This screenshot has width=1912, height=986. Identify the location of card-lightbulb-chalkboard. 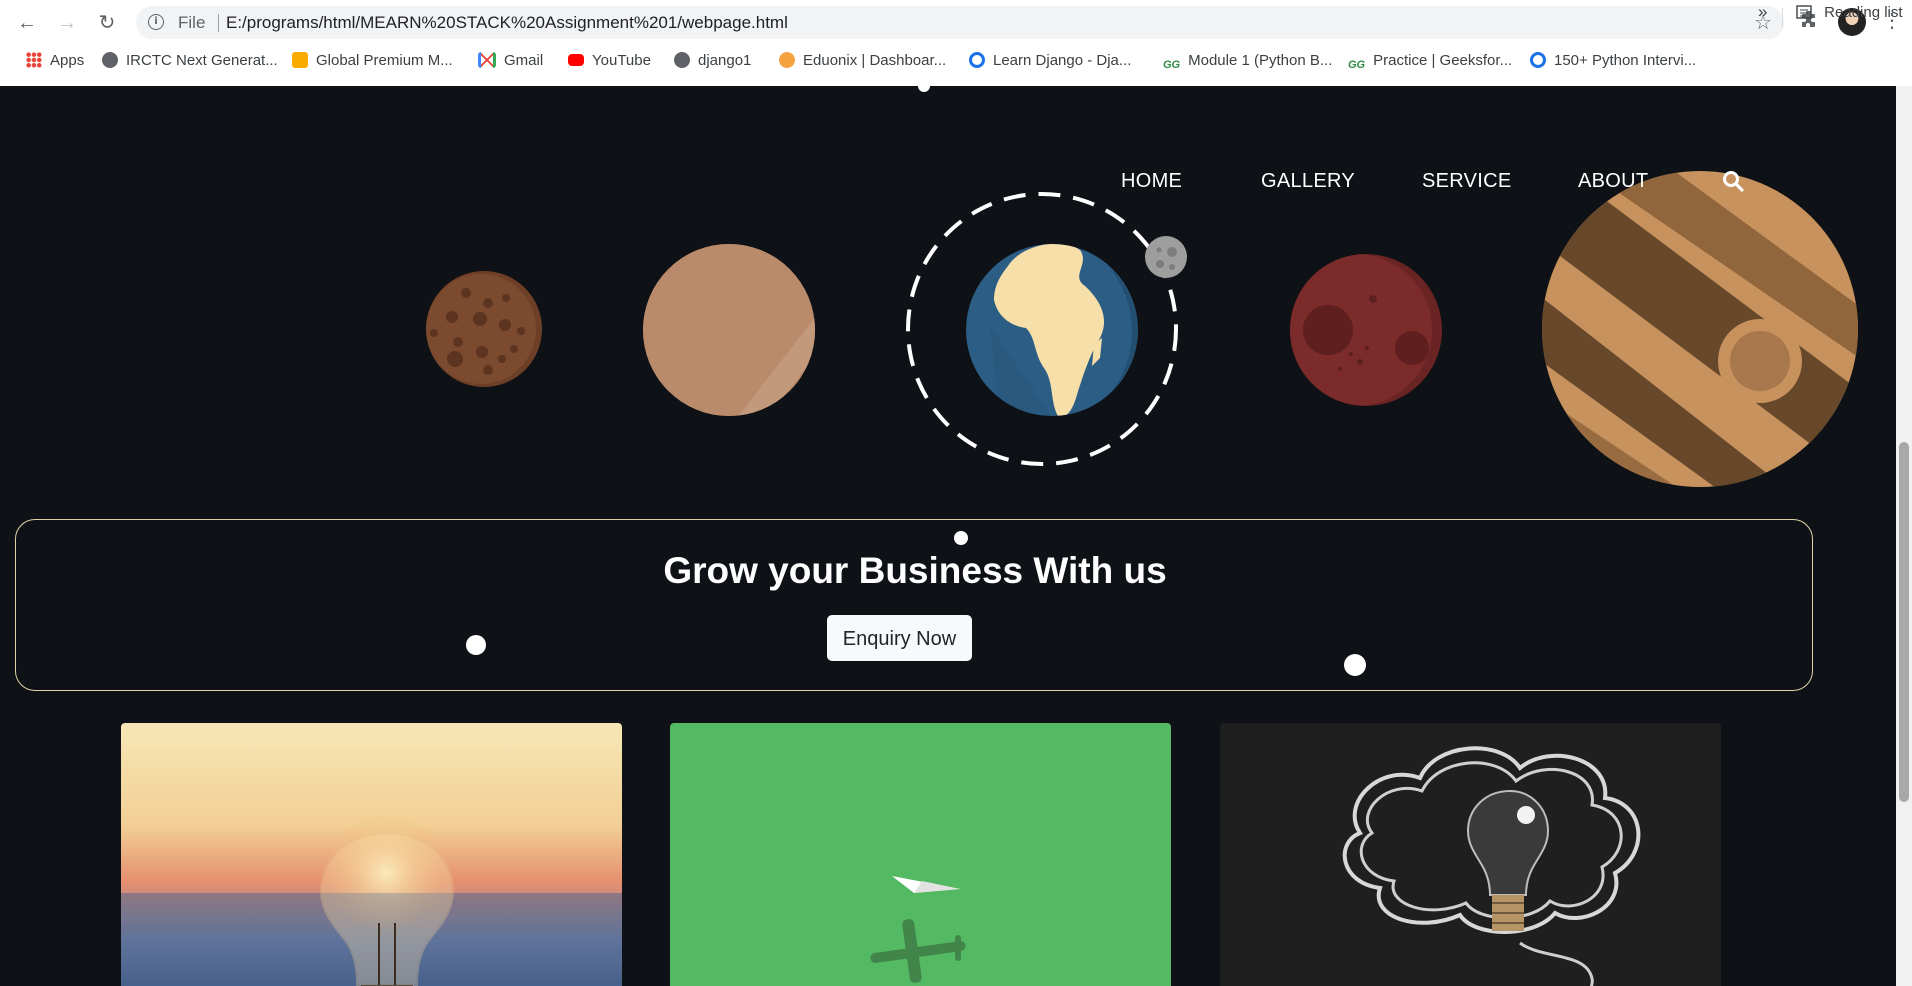
(1470, 854).